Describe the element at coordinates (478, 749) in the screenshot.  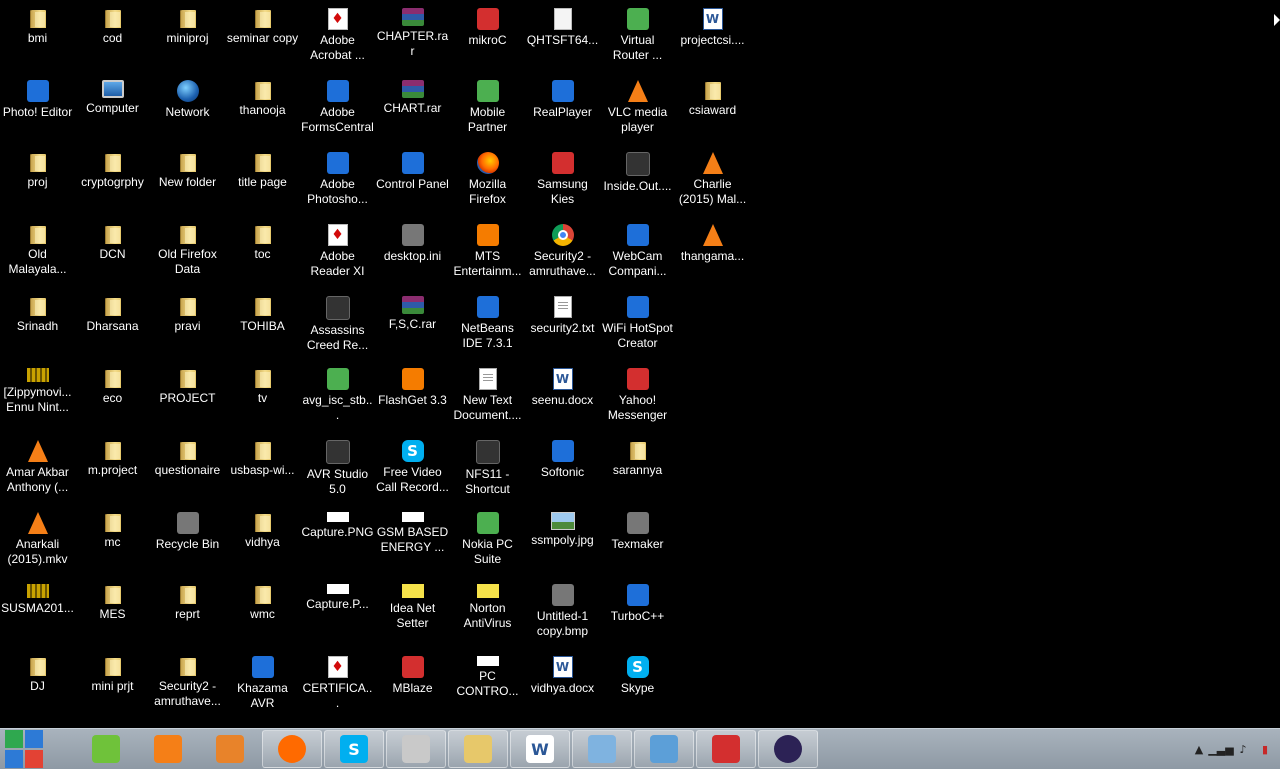
I see `taskbar-file-explorer-button` at that location.